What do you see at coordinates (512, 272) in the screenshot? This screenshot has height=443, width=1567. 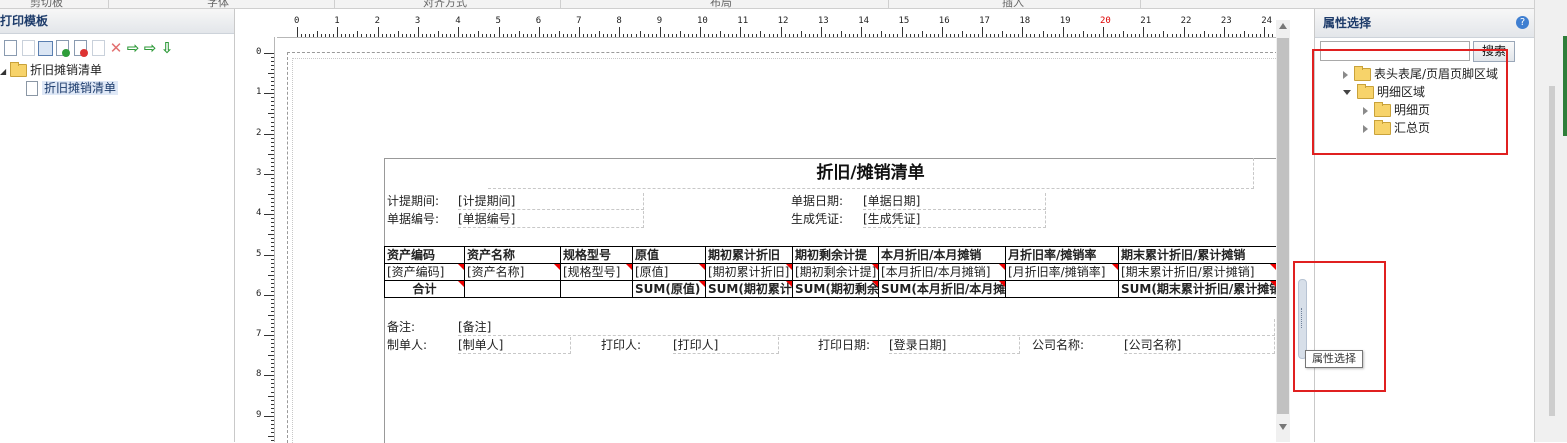 I see `table-cell: [资产名称]` at bounding box center [512, 272].